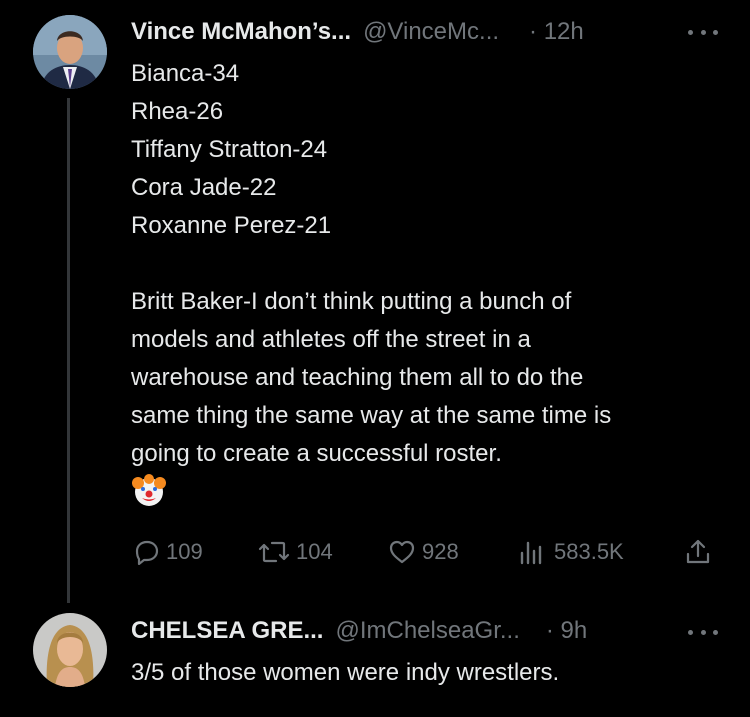 Image resolution: width=750 pixels, height=717 pixels. I want to click on tweet-line: Rhea-26, so click(177, 111).